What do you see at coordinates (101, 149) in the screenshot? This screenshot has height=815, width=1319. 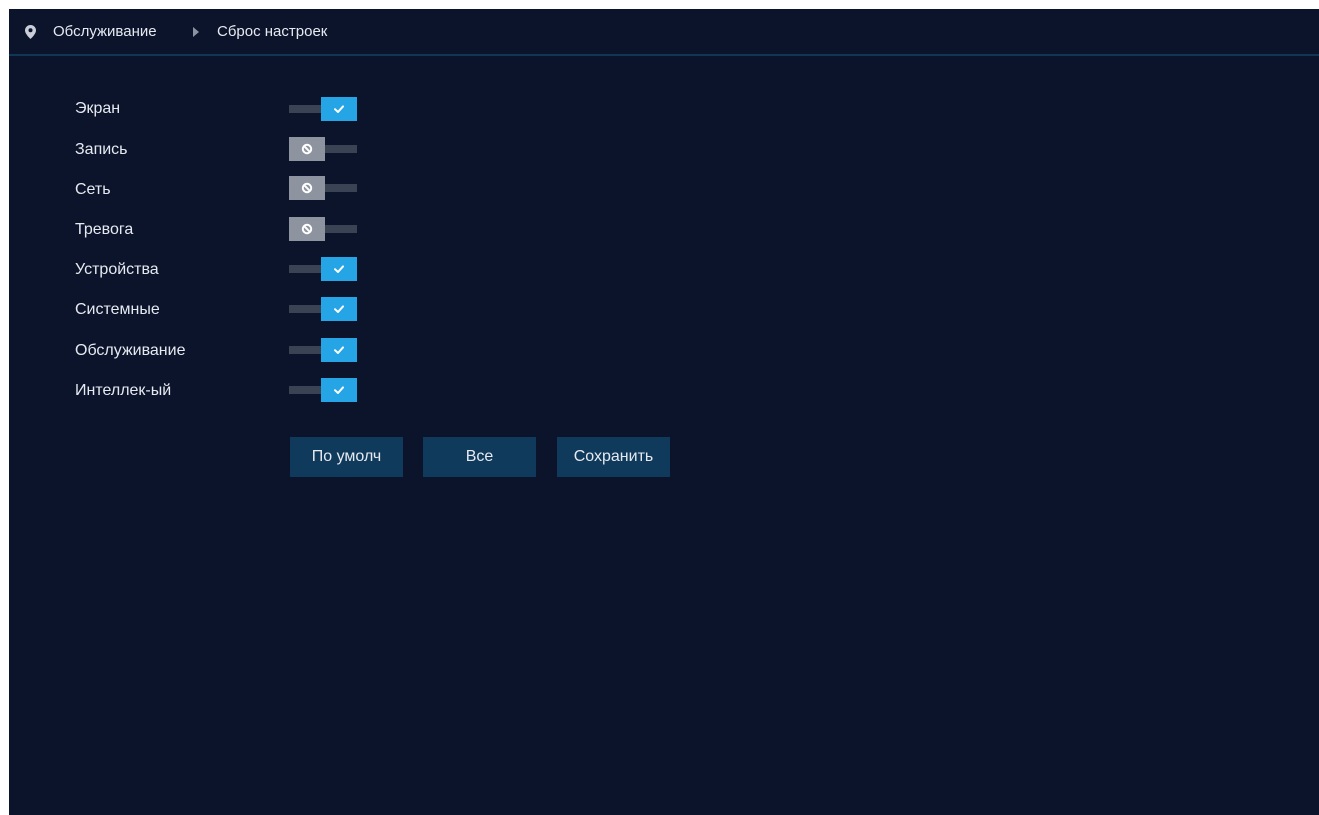 I see `option-label-record: Запись` at bounding box center [101, 149].